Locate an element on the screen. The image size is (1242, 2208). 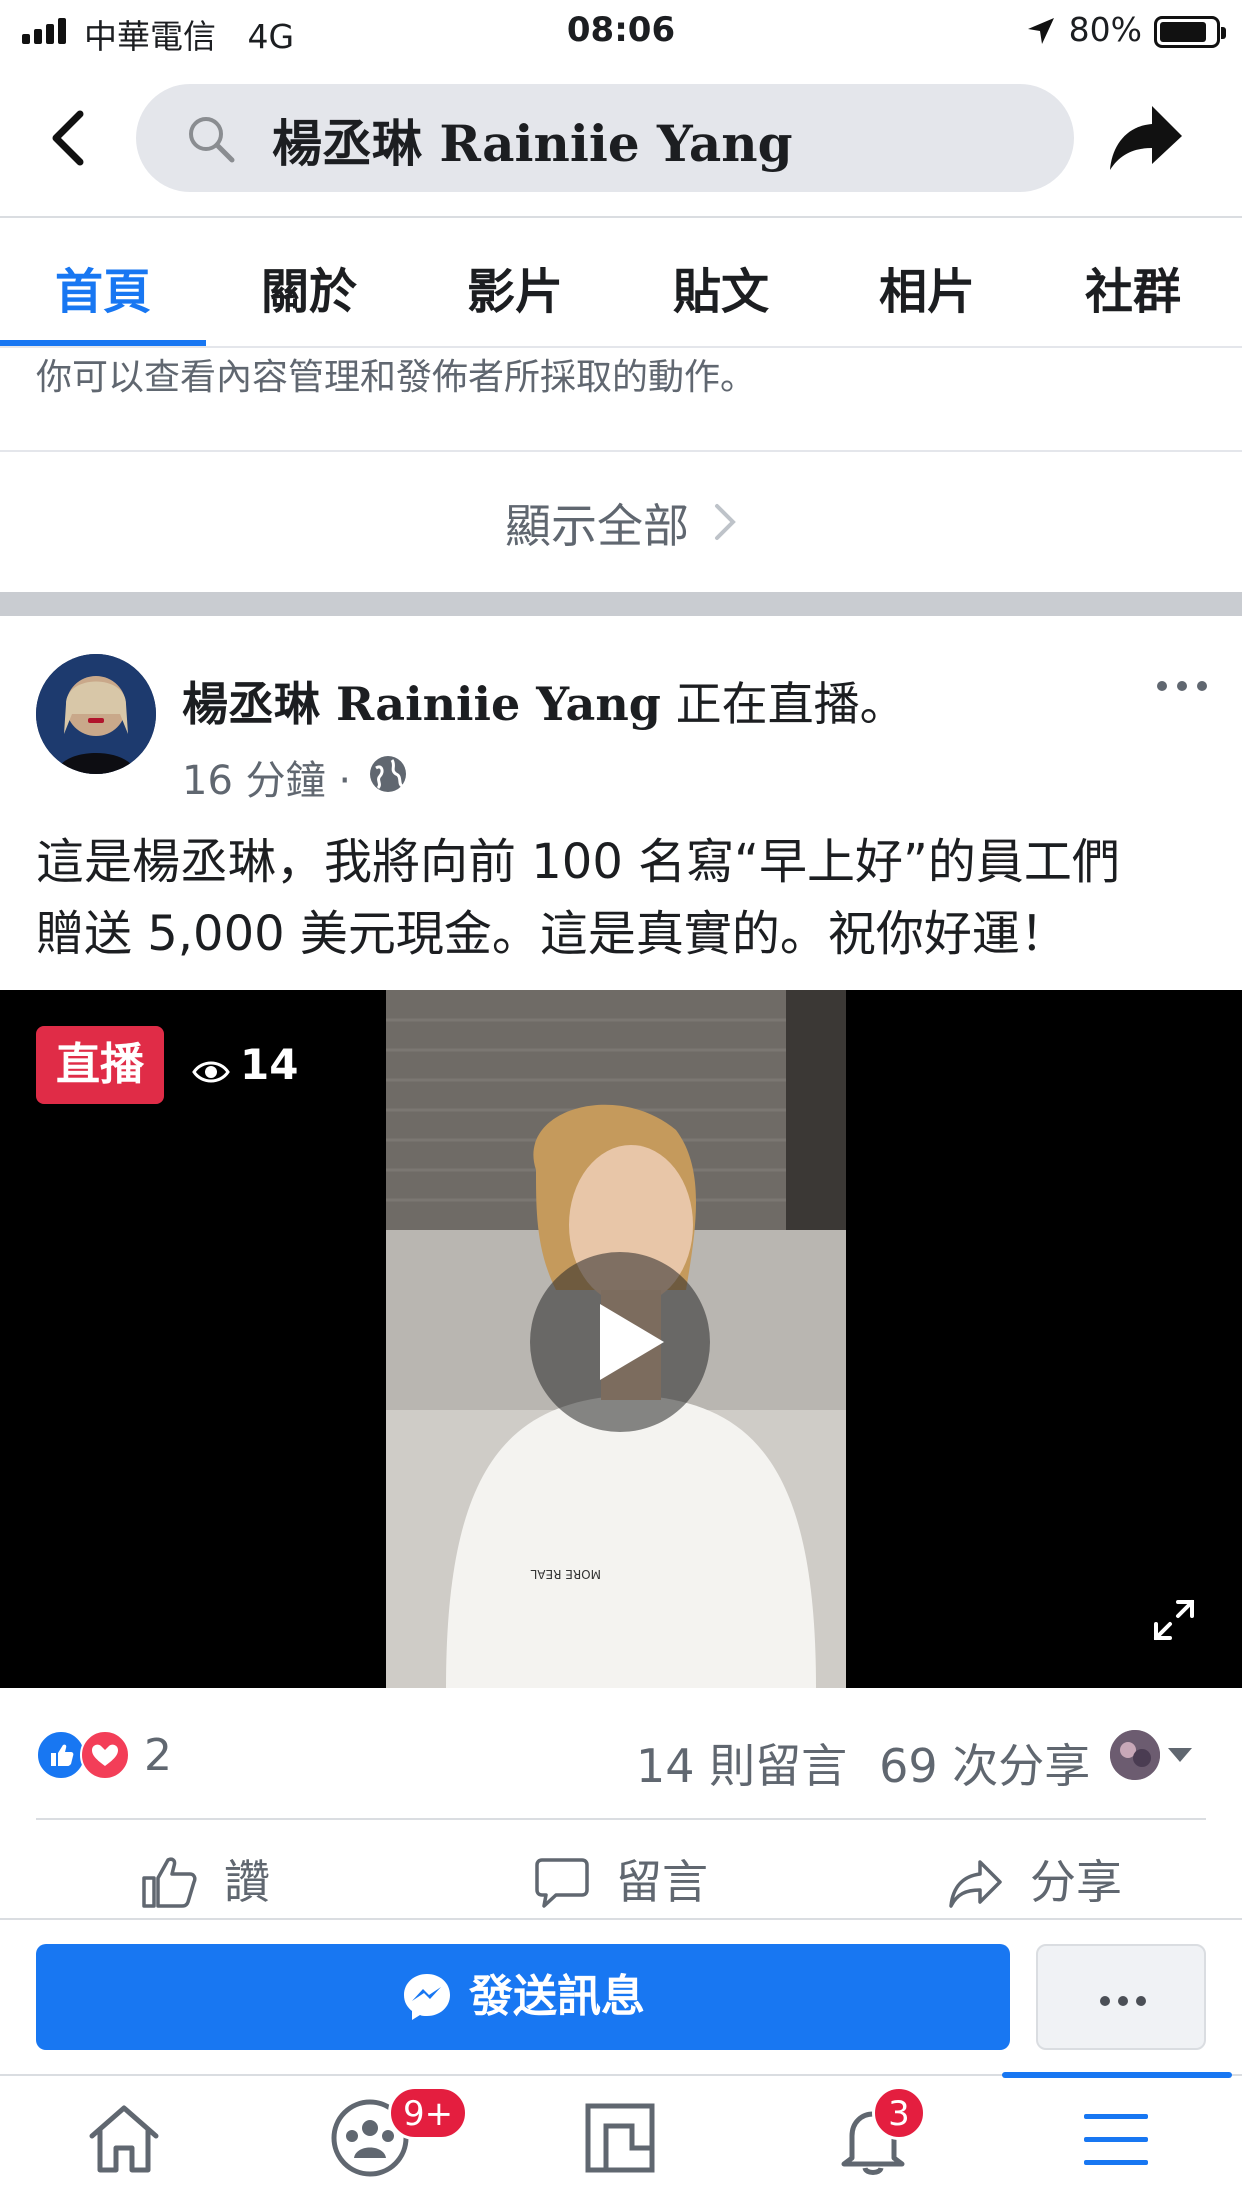
tab-photos: 相片 is located at coordinates (927, 287).